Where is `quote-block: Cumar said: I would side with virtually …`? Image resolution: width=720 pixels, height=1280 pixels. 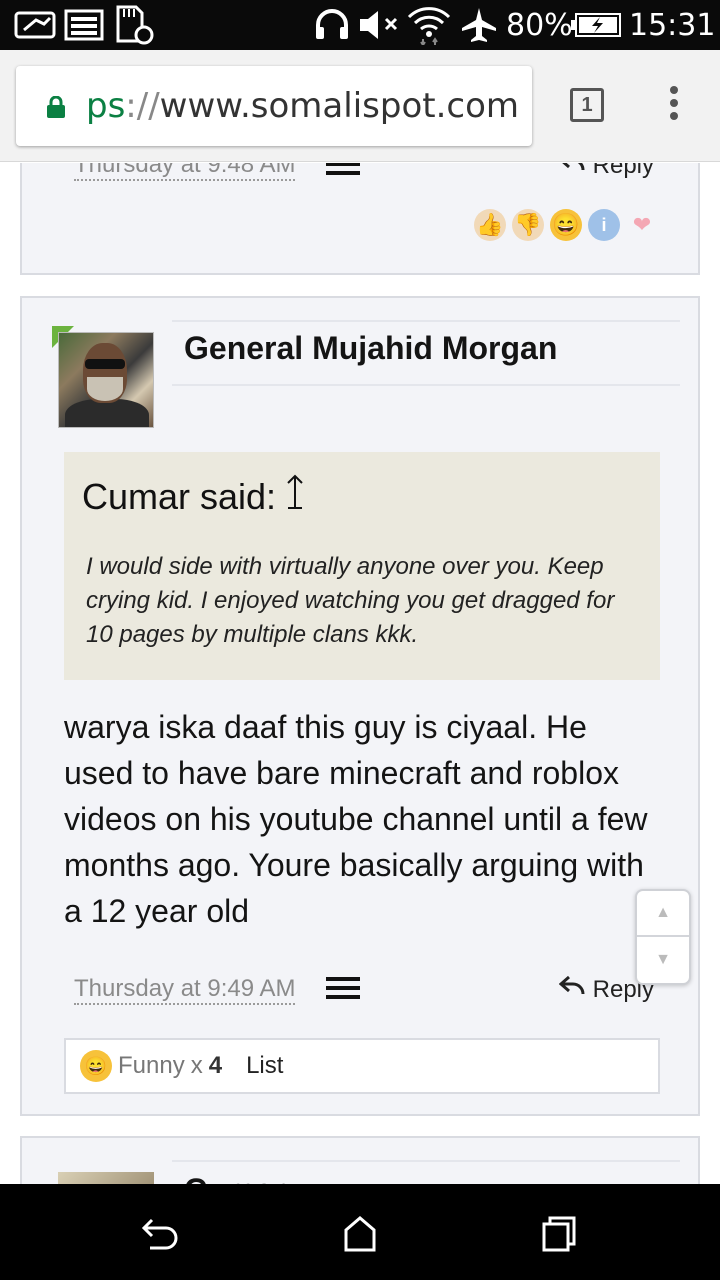 quote-block: Cumar said: I would side with virtually … is located at coordinates (362, 566).